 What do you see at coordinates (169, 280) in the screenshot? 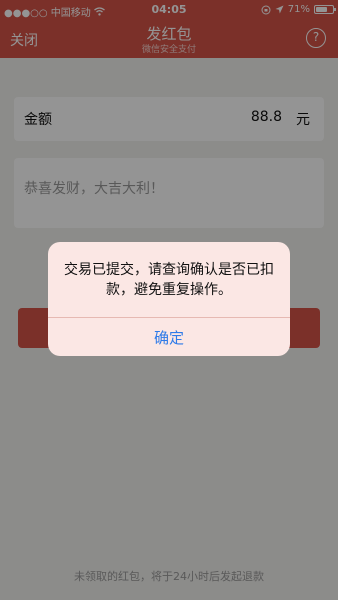
I see `alert-message: 交易已提交，请查询确认是否已扣款，避免重复操作。` at bounding box center [169, 280].